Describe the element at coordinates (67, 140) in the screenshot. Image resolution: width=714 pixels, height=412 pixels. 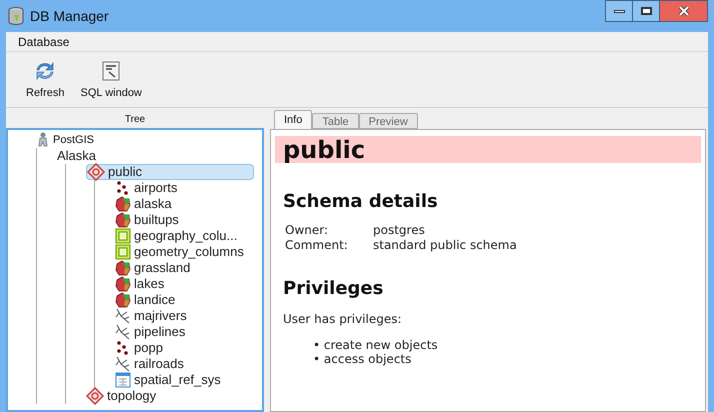
I see `tree-item: PostGIS` at that location.